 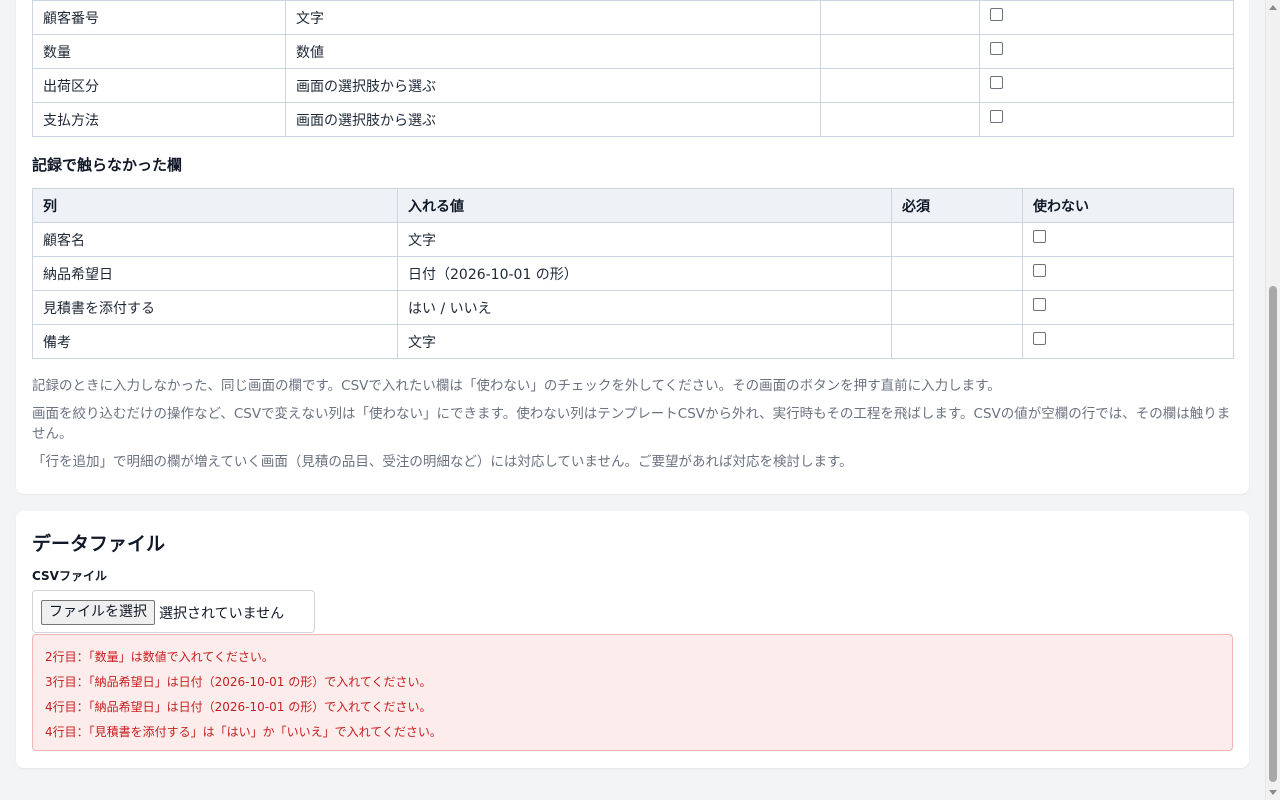 What do you see at coordinates (222, 614) in the screenshot?
I see `no-file-selected-text: 選択されていません` at bounding box center [222, 614].